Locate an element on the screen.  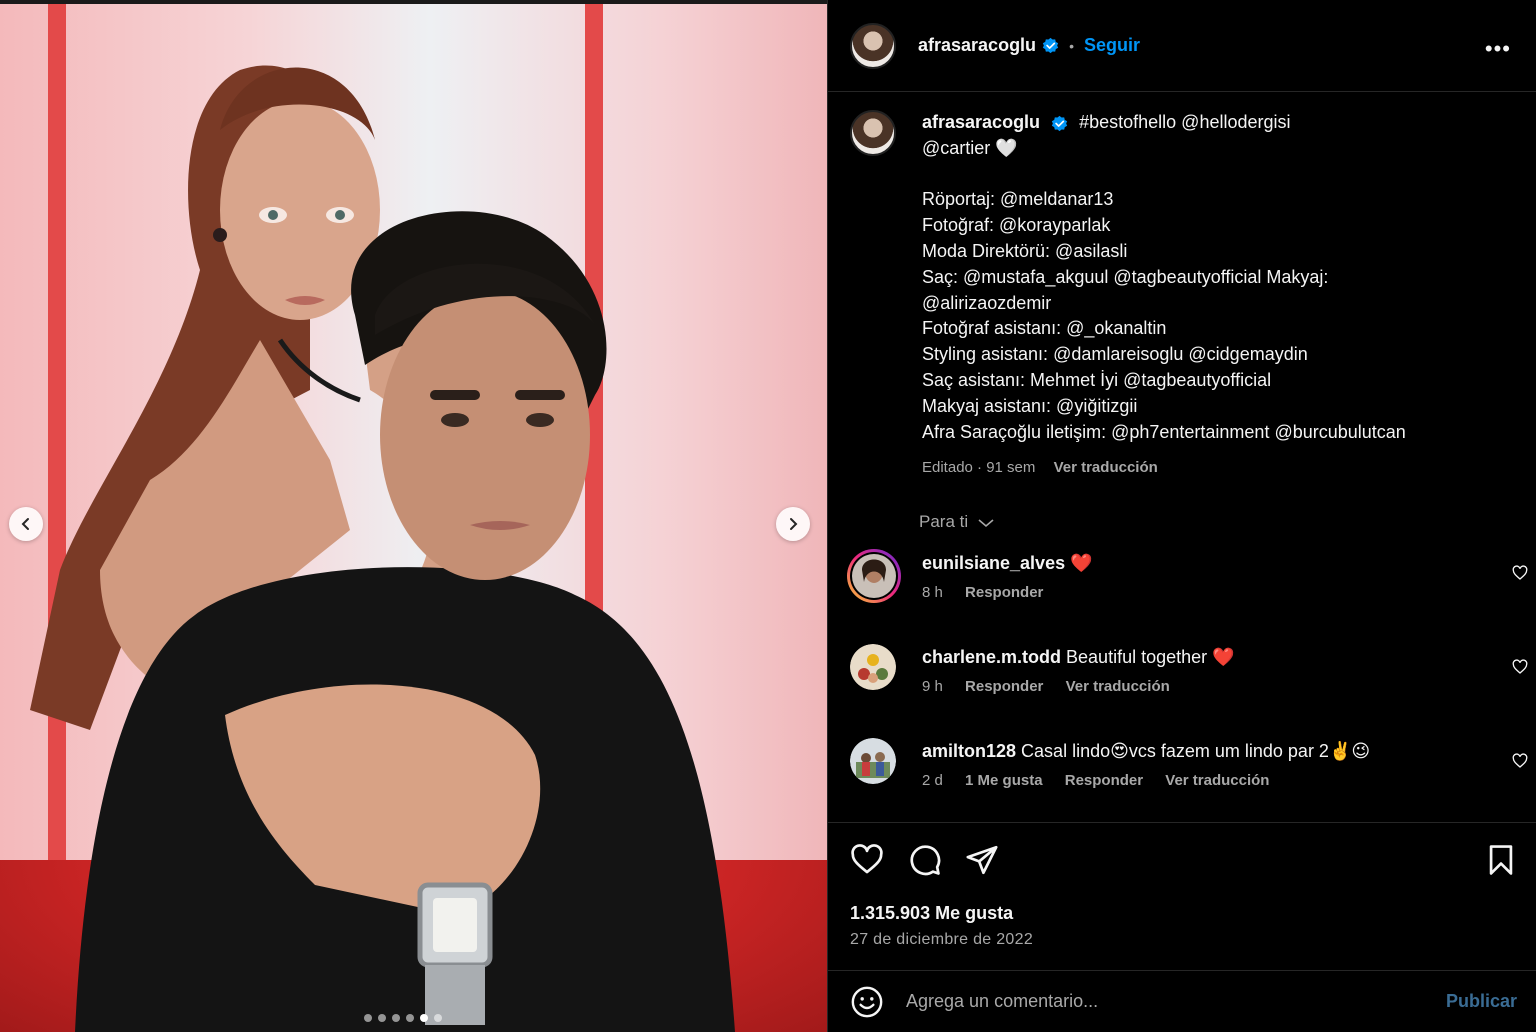
more-options-button: ••• is located at coordinates (1498, 49).